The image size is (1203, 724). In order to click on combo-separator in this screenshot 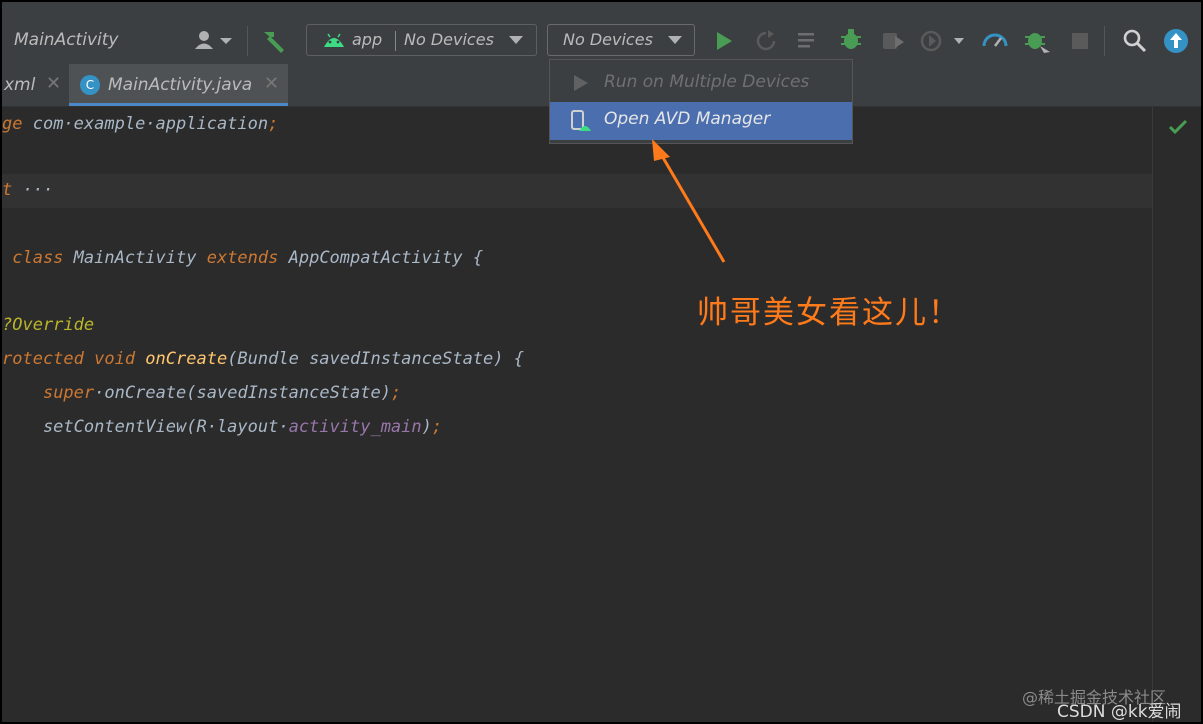, I will do `click(395, 41)`.